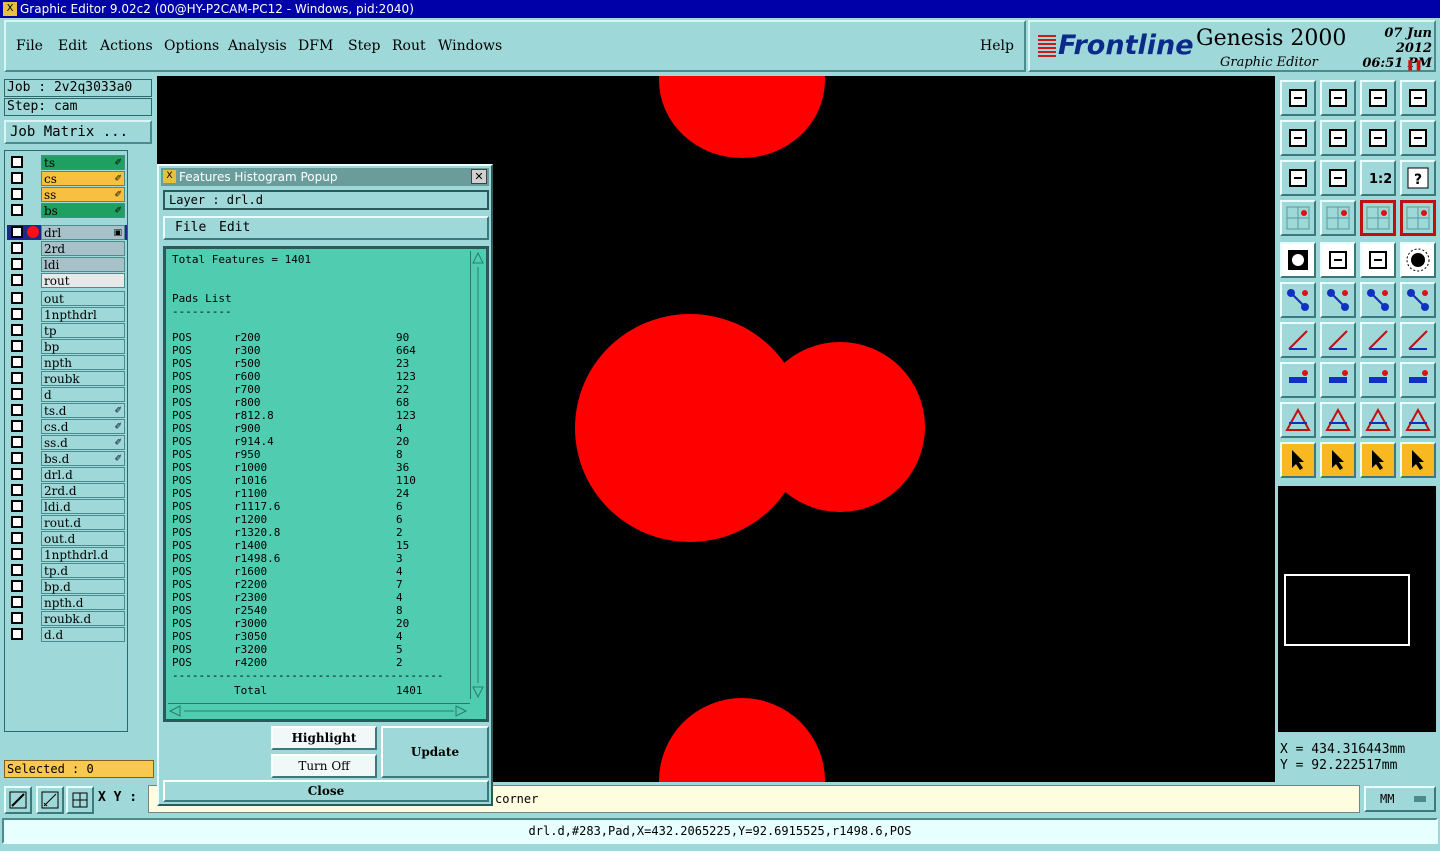  I want to click on zoom-fit-icon, so click(18, 800).